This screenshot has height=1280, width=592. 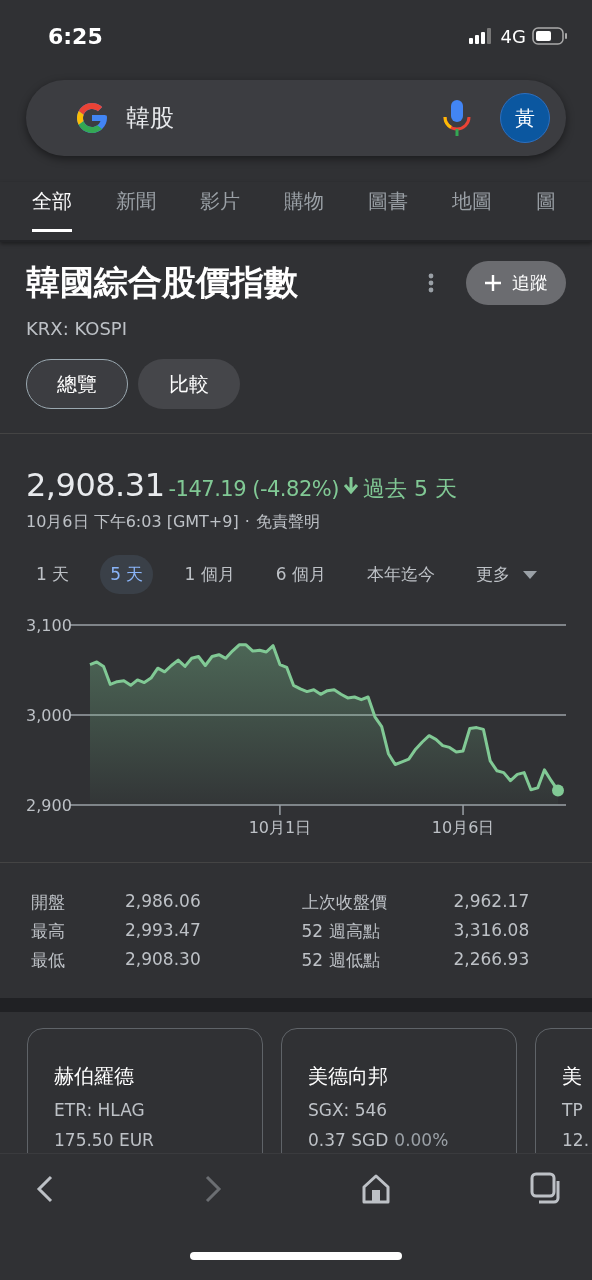 What do you see at coordinates (300, 574) in the screenshot?
I see `range-tab: 6 個月` at bounding box center [300, 574].